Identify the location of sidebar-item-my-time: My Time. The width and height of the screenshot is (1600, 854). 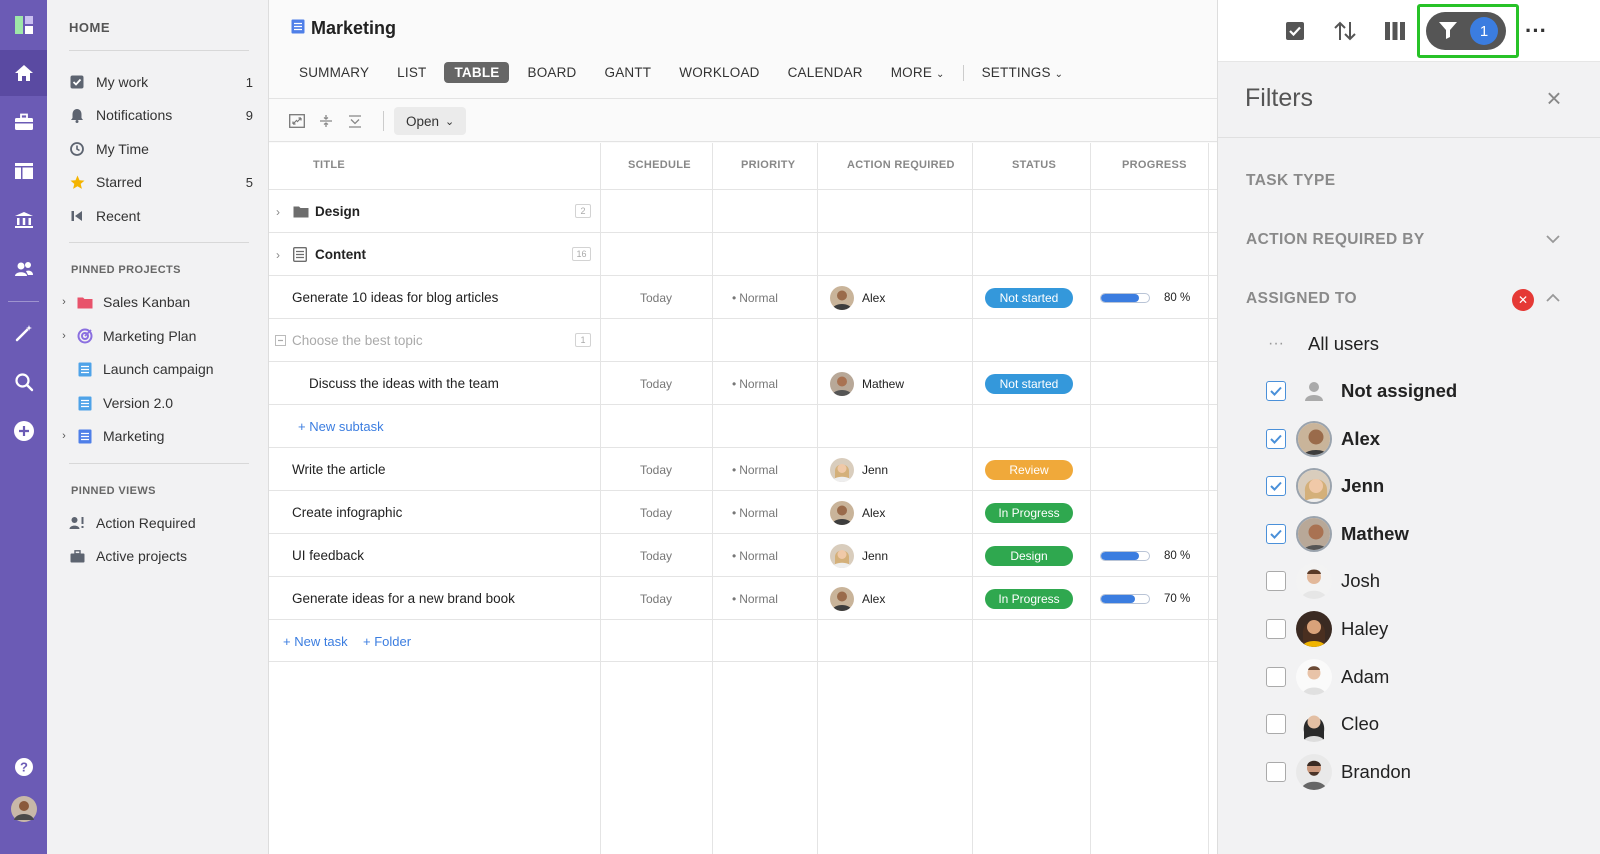
(161, 149).